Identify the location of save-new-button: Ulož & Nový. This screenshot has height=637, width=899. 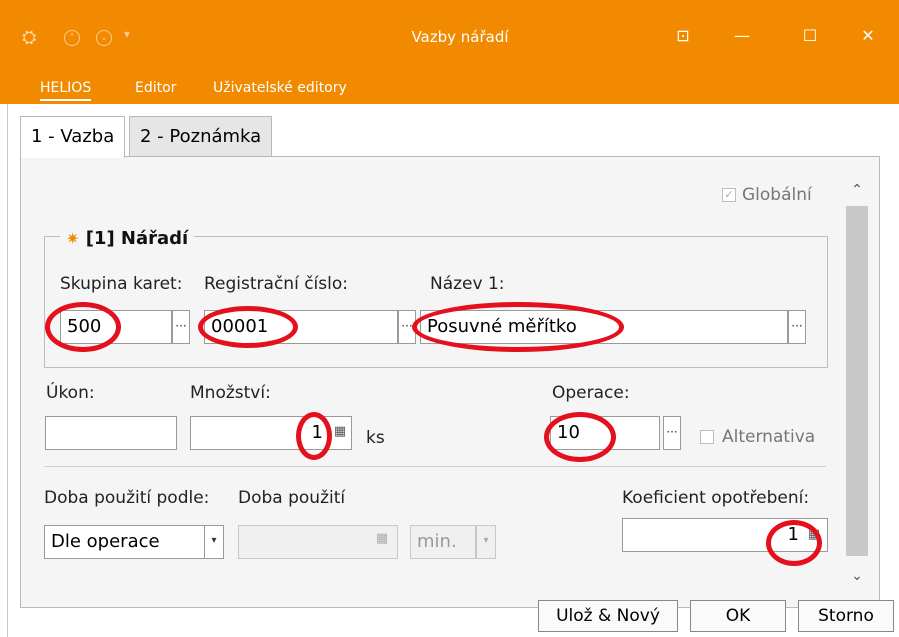
(608, 616).